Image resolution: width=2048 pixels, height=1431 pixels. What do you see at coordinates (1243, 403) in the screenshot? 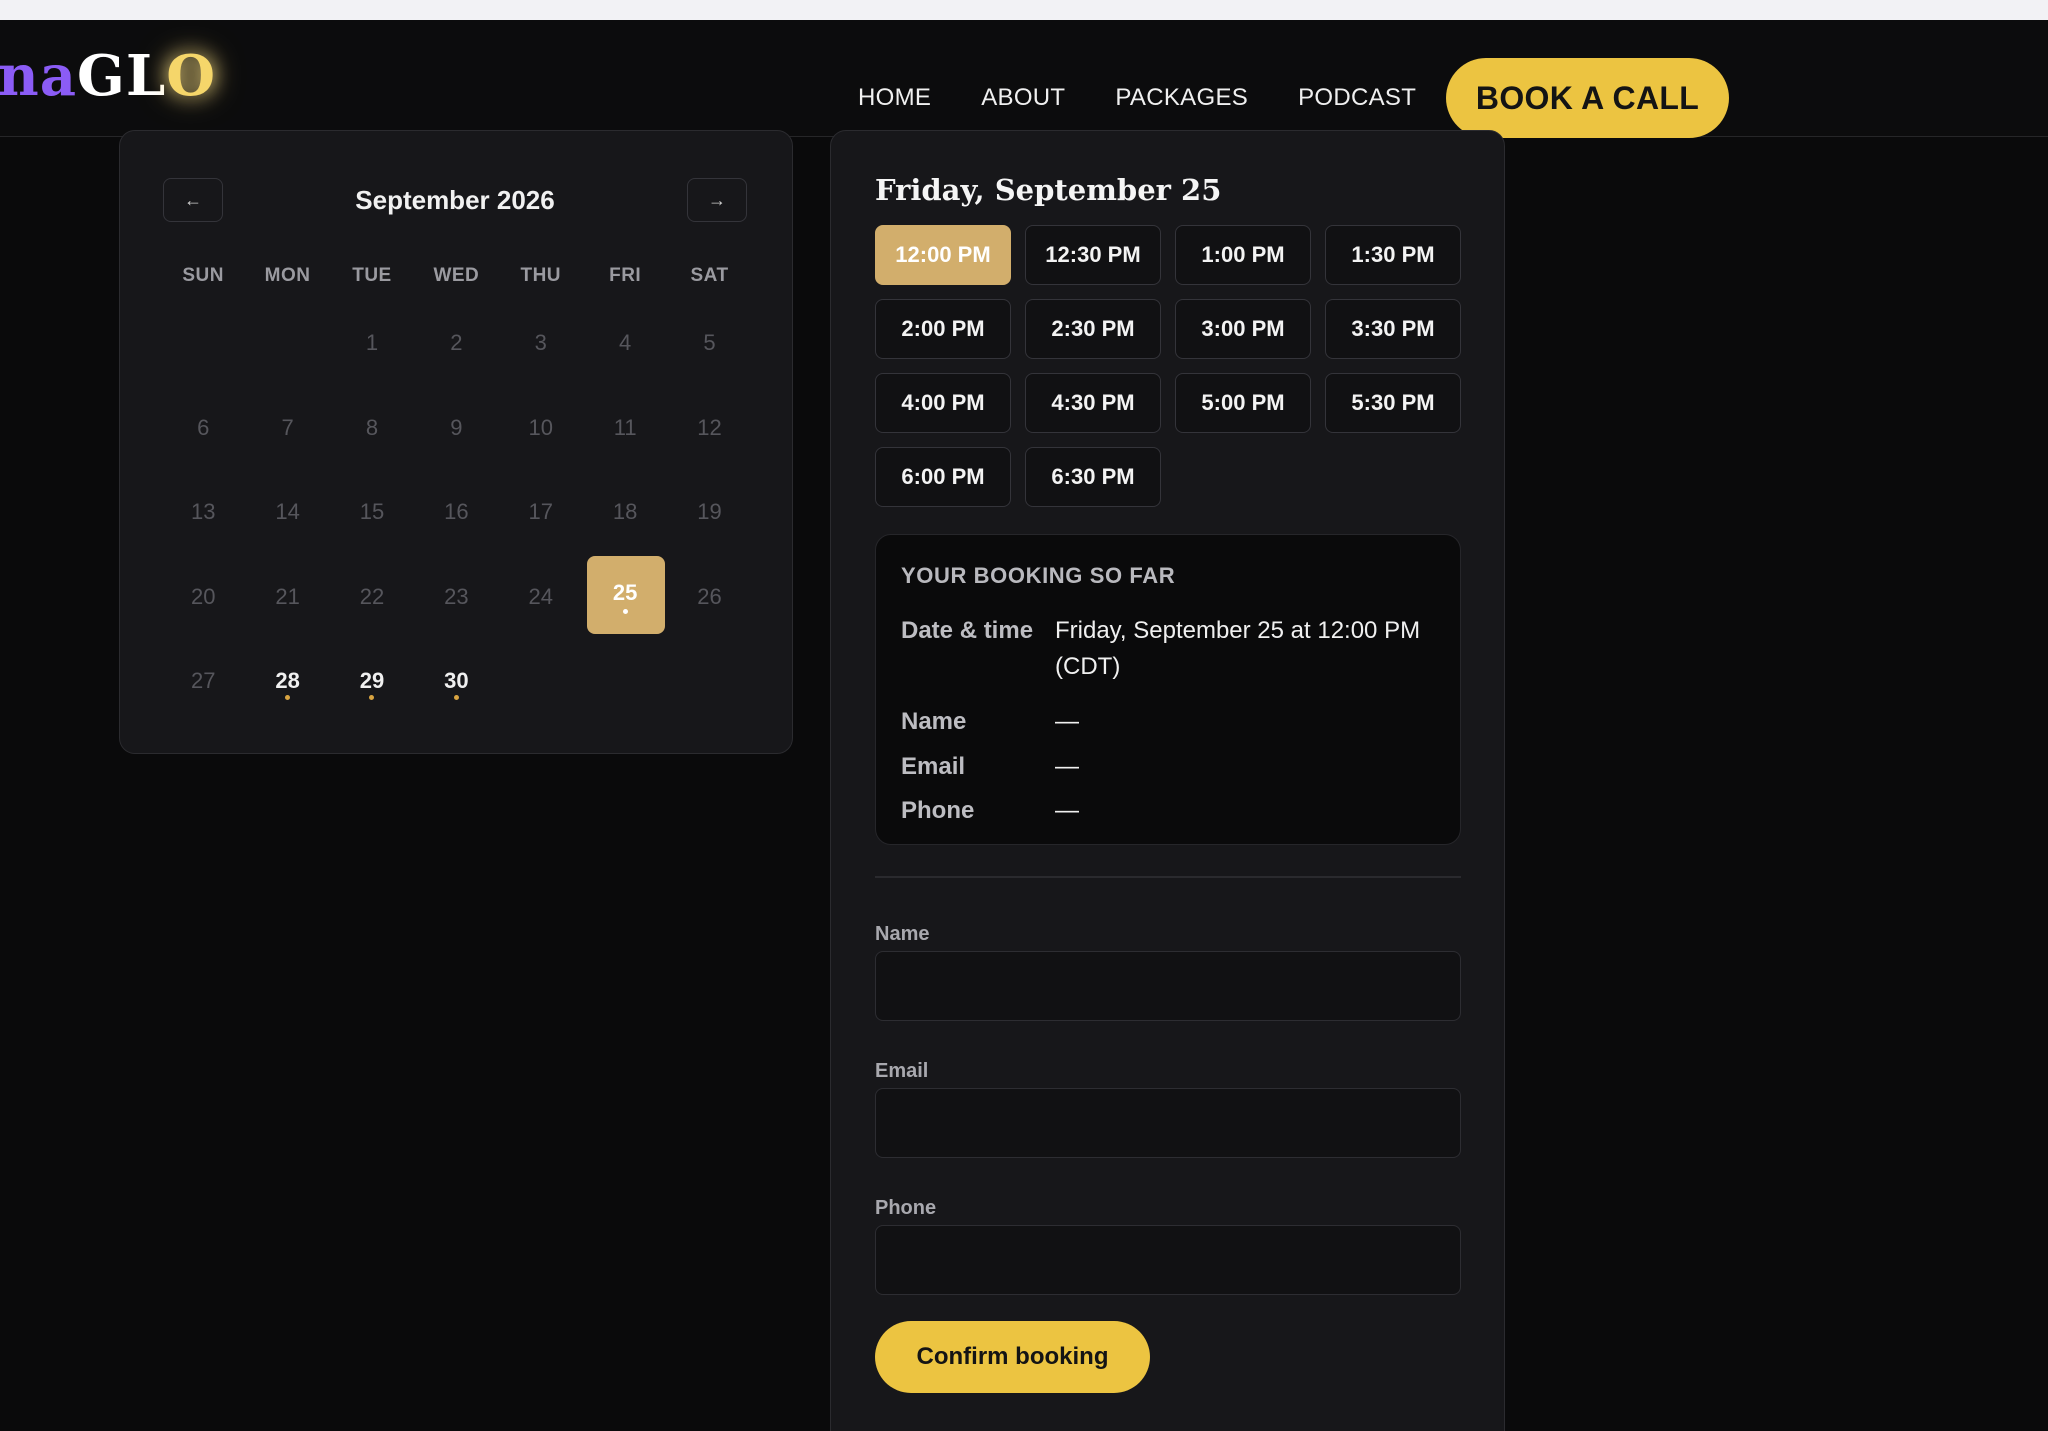
I see `time-slot: 5:00 PM` at bounding box center [1243, 403].